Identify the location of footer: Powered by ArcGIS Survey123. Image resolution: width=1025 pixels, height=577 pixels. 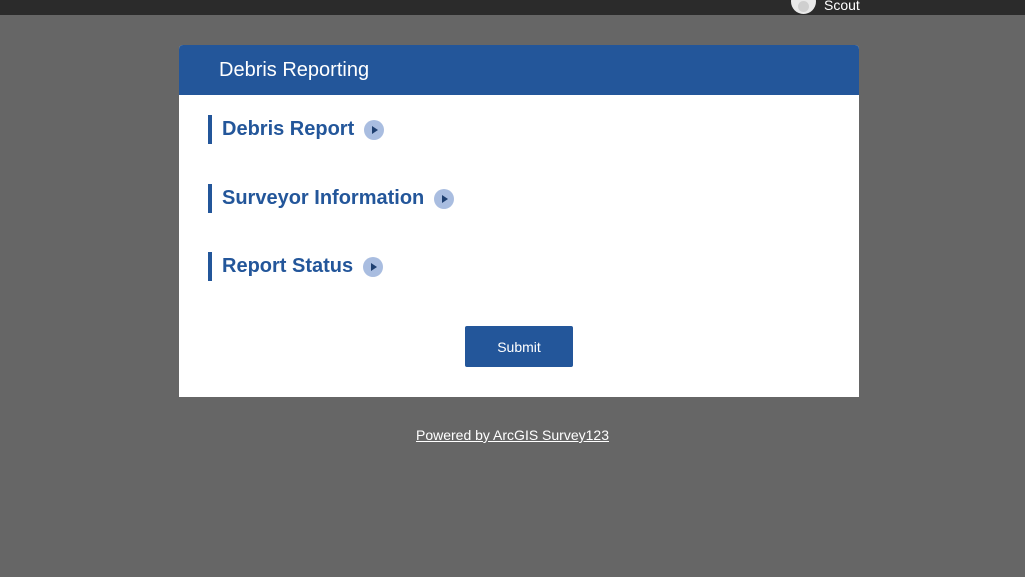
(512, 435).